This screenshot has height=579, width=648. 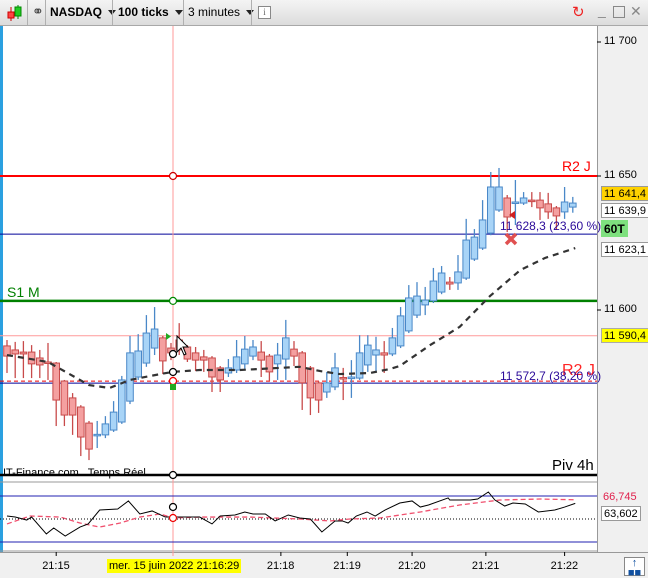 What do you see at coordinates (551, 376) in the screenshot?
I see `fib-38-label: 11 572,7 (38,20 %)` at bounding box center [551, 376].